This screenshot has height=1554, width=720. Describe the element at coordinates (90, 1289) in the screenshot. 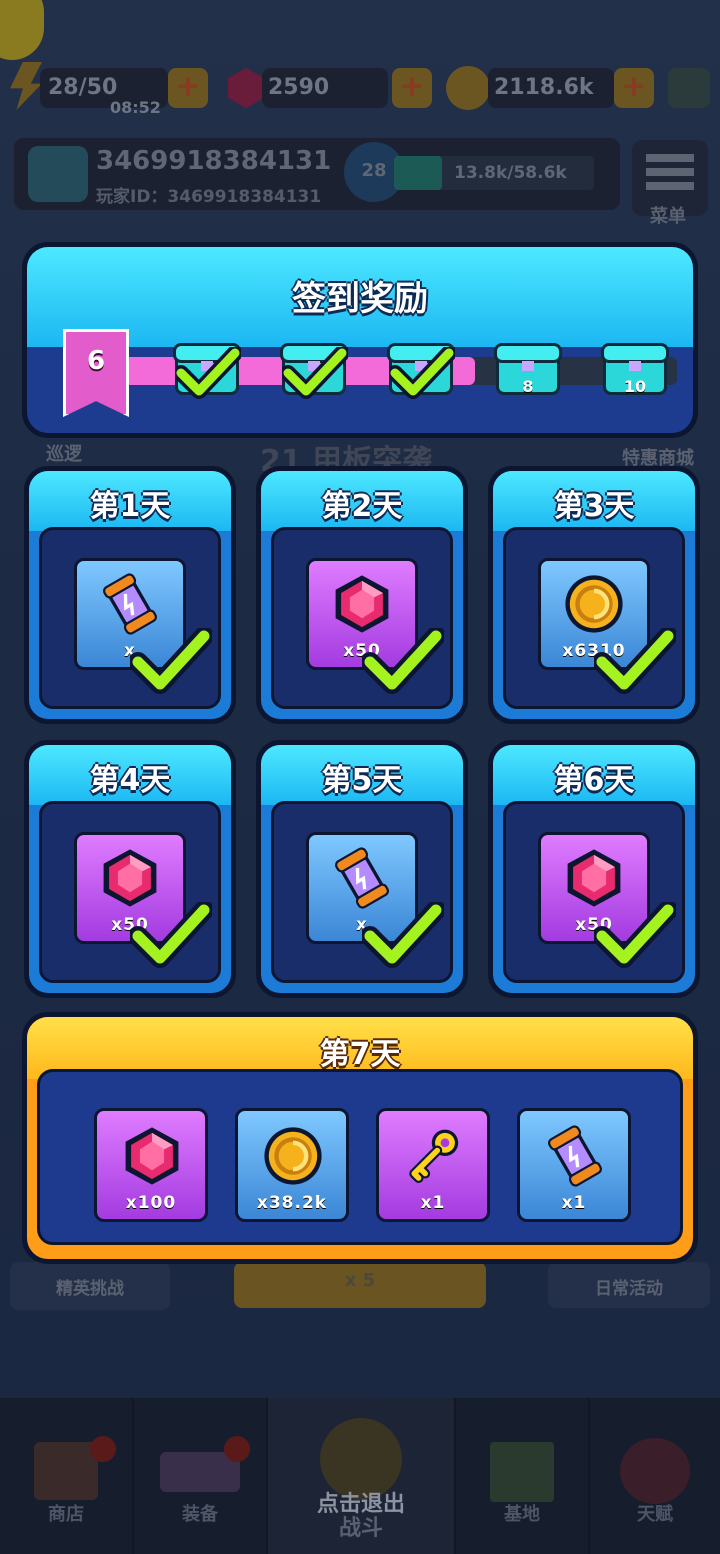

I see `elite-label: 精英挑战` at that location.